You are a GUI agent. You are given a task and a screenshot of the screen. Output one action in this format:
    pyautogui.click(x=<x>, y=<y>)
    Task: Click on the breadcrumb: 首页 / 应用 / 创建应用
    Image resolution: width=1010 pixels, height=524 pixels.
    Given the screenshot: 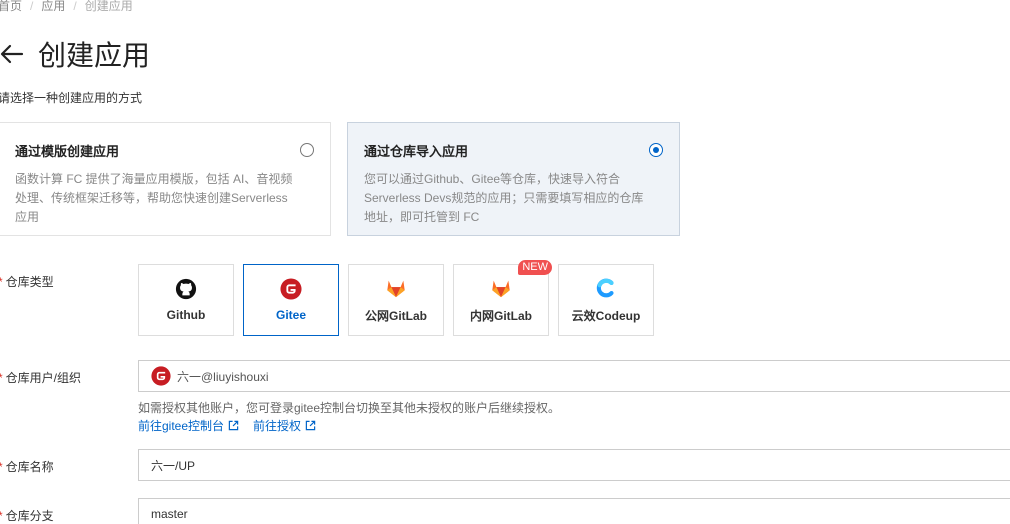 What is the action you would take?
    pyautogui.click(x=66, y=7)
    